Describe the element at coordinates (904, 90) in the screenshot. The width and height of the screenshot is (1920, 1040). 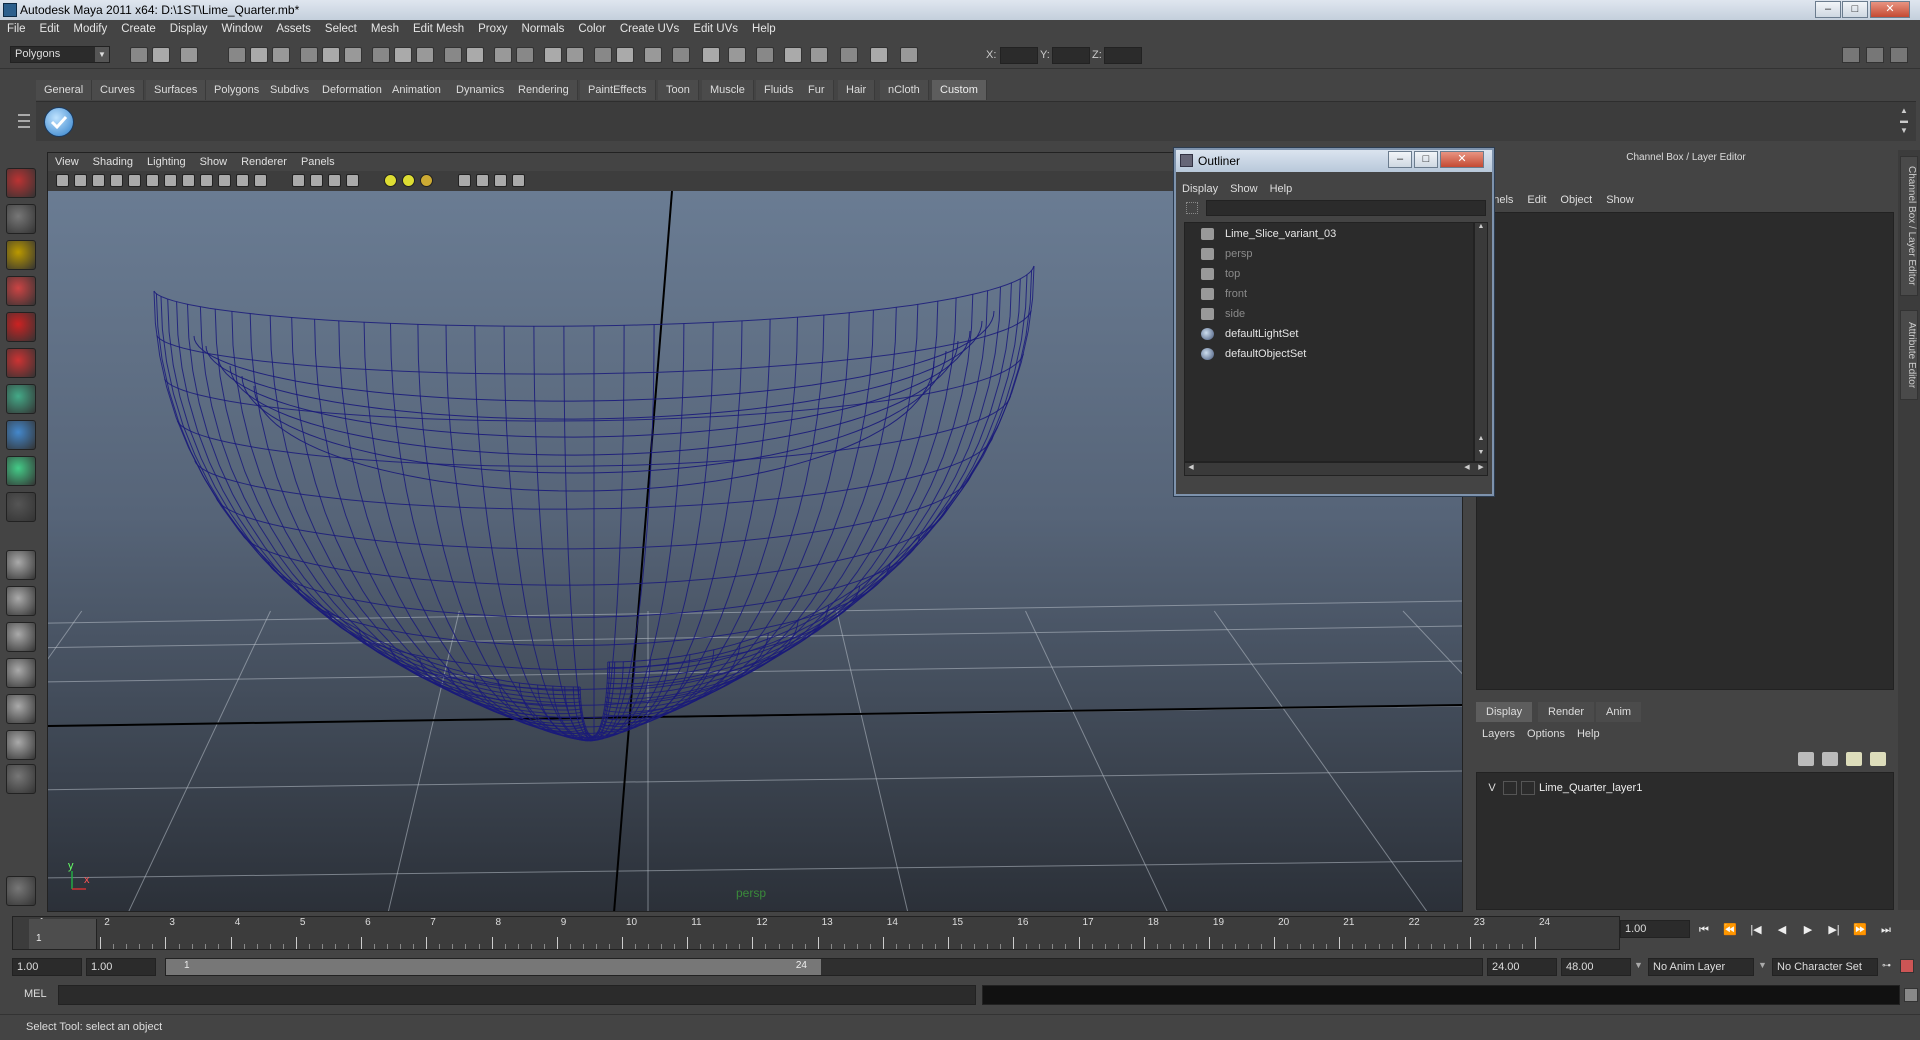
I see `shelf-tab-ncloth: nCloth` at that location.